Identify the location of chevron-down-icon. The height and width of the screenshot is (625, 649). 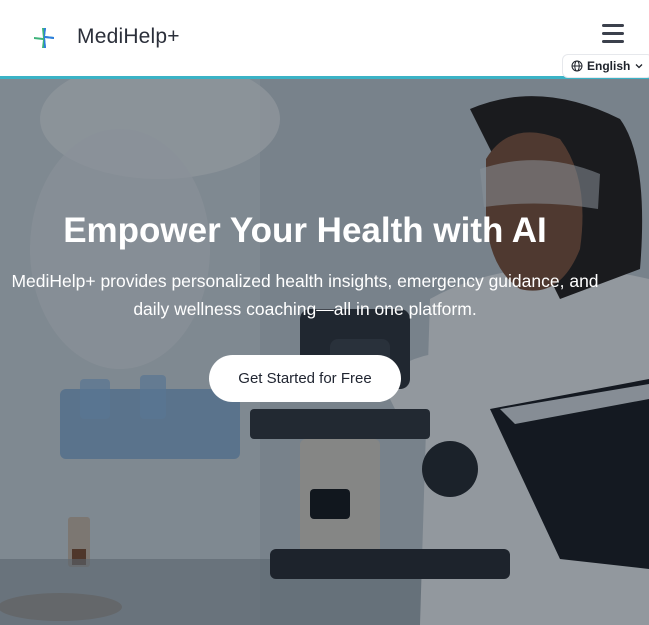
(639, 66).